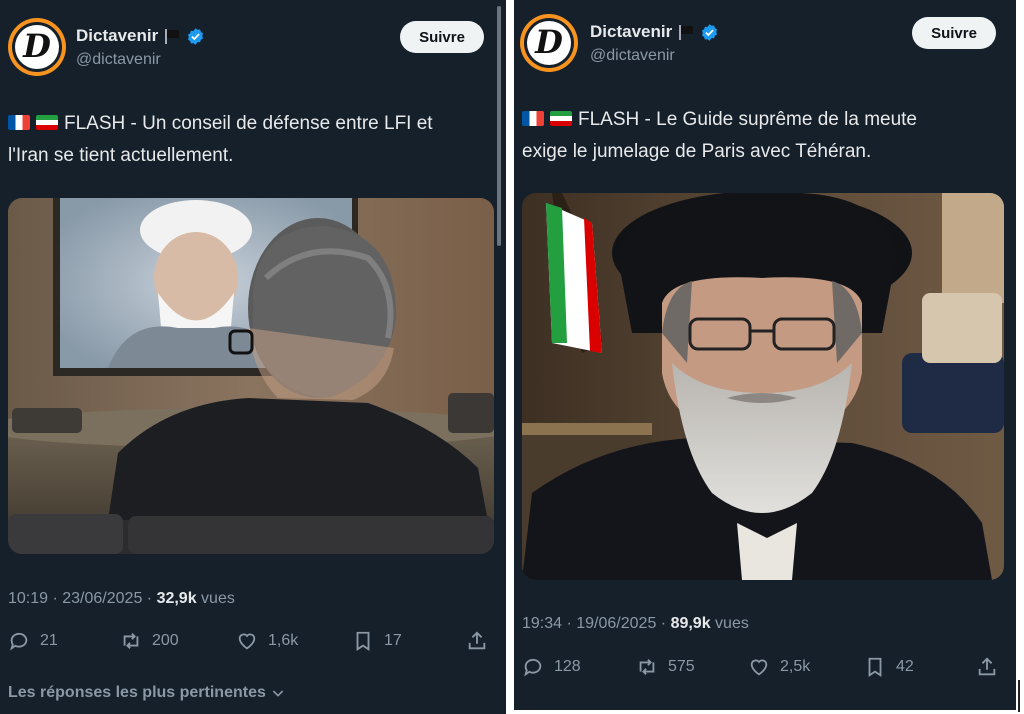 This screenshot has height=714, width=1024. What do you see at coordinates (1019, 696) in the screenshot?
I see `divider` at bounding box center [1019, 696].